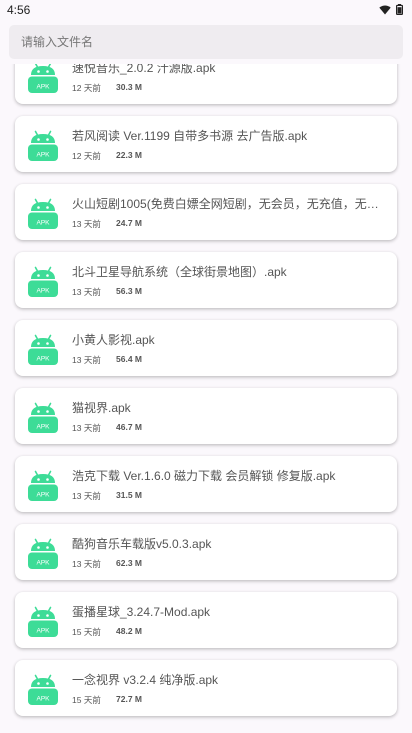 This screenshot has height=733, width=412. What do you see at coordinates (129, 291) in the screenshot?
I see `file-size: 56.3 M` at bounding box center [129, 291].